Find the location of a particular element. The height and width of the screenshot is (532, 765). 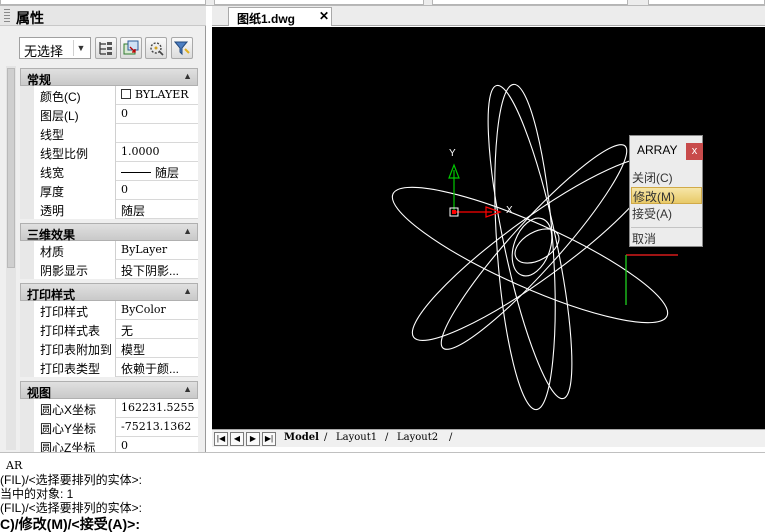

property-value is located at coordinates (157, 133).